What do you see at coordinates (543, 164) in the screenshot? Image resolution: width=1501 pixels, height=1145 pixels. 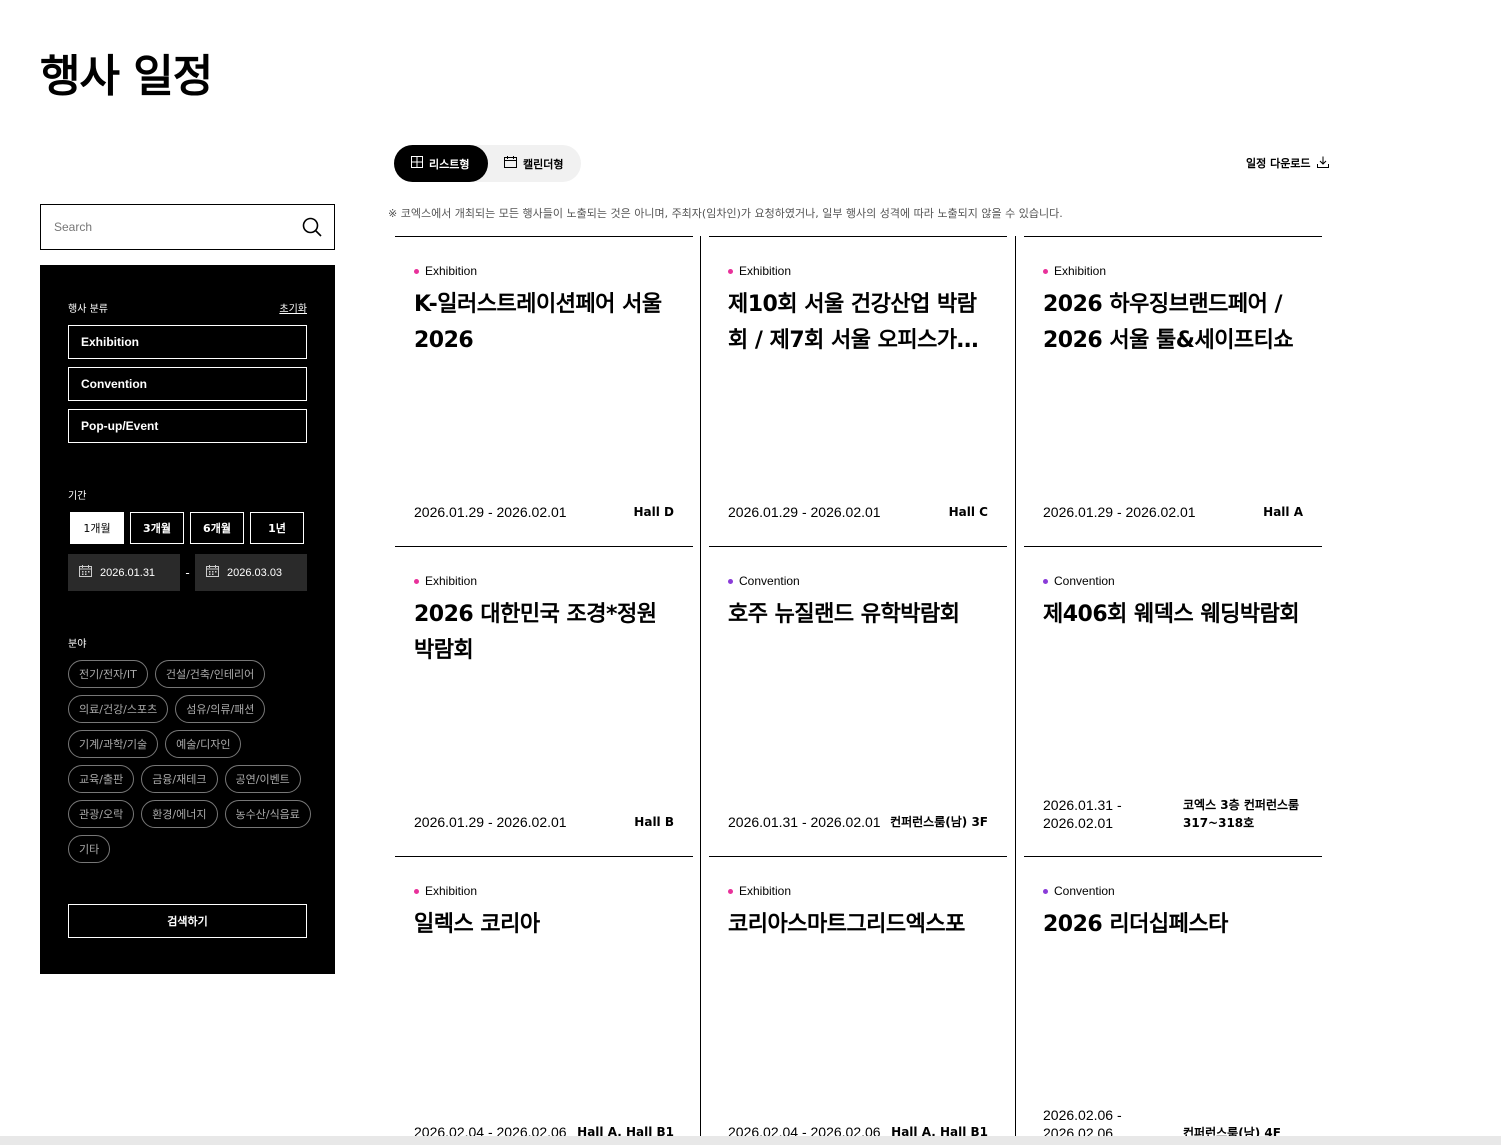 I see `calendar-view-label: 캘린더형` at bounding box center [543, 164].